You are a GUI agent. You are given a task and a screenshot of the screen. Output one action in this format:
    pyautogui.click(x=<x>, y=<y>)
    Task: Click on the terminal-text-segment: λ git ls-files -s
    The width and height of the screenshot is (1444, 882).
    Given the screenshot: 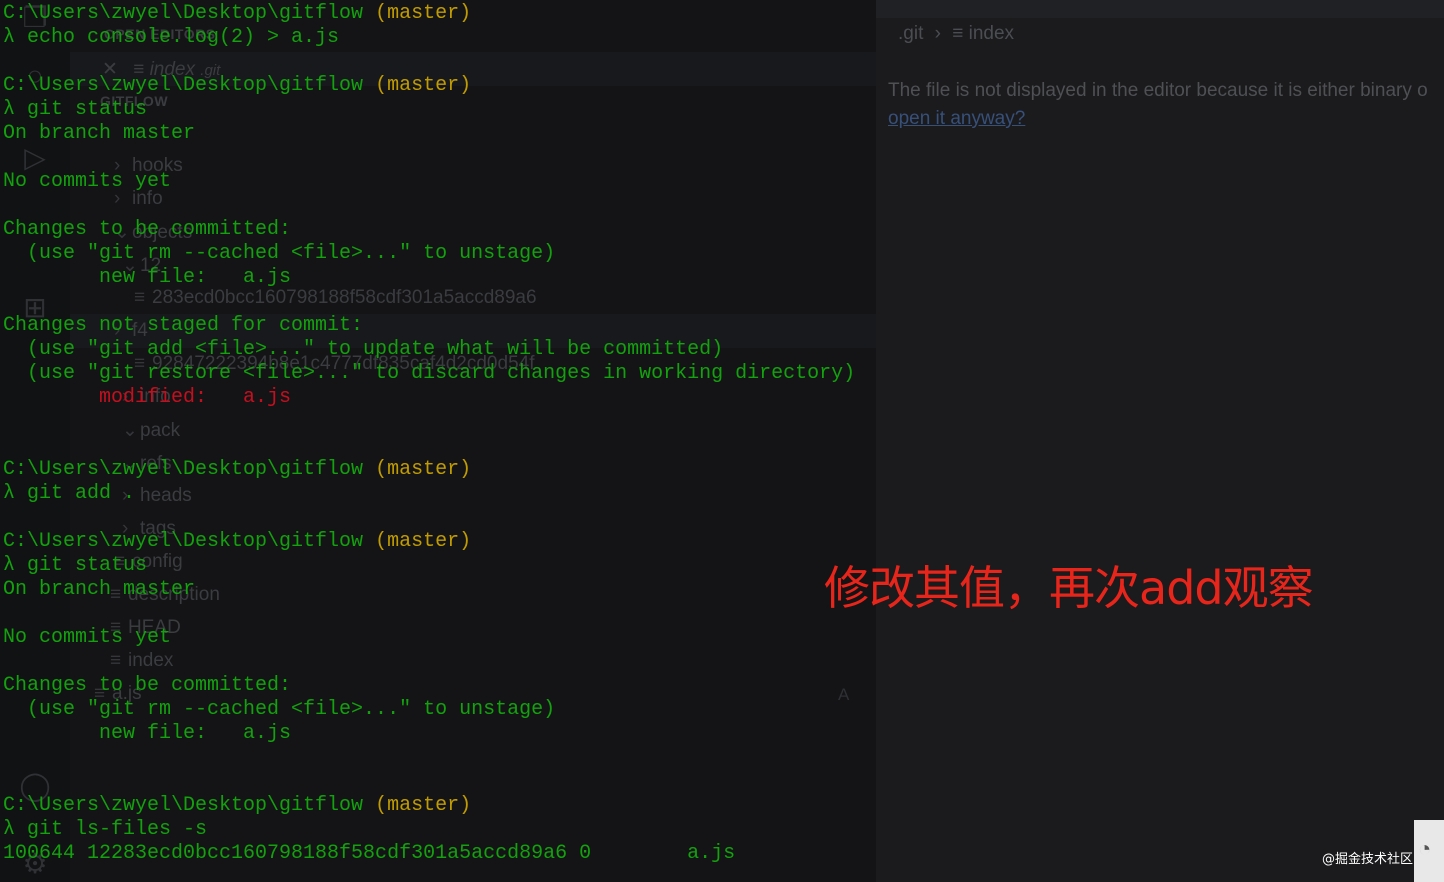 What is the action you would take?
    pyautogui.click(x=105, y=829)
    